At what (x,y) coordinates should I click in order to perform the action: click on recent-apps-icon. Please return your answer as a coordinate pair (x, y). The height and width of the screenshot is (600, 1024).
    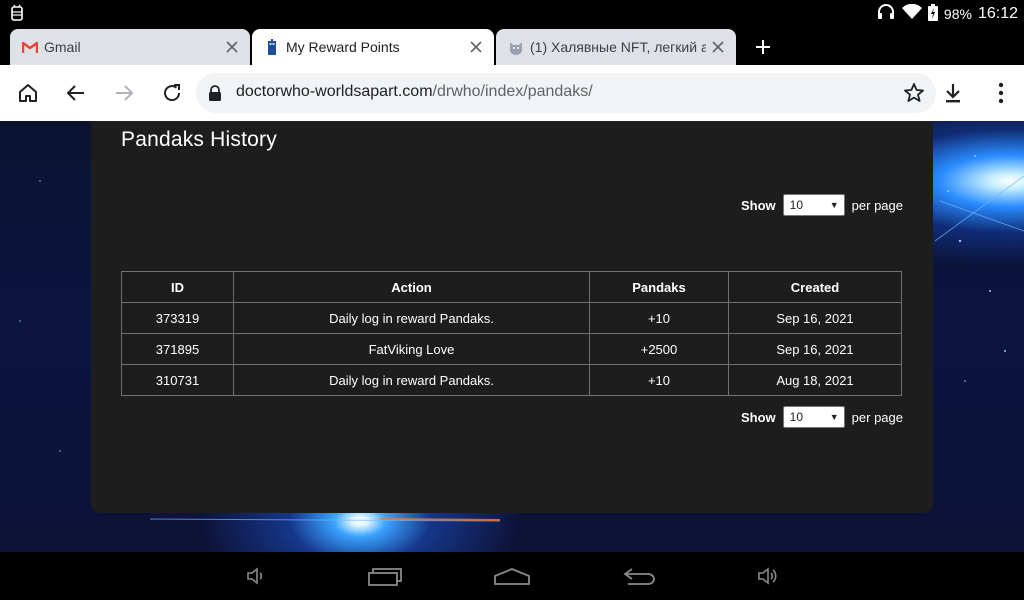
    Looking at the image, I should click on (385, 577).